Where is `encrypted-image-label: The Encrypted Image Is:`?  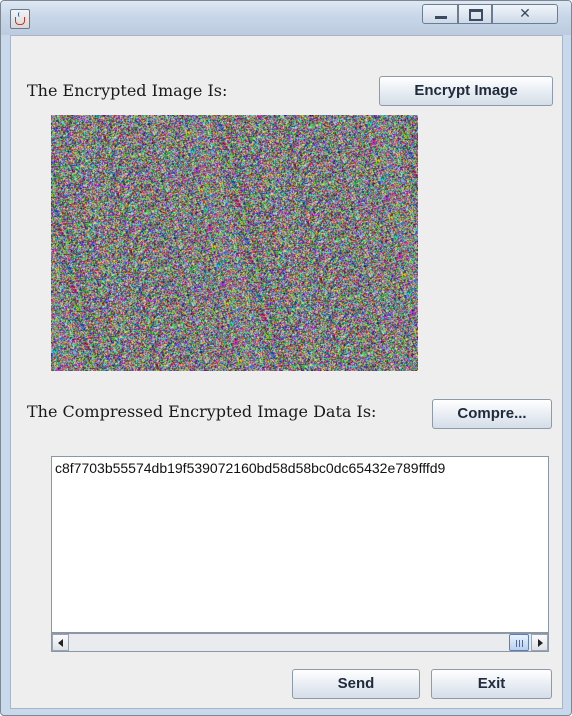 encrypted-image-label: The Encrypted Image Is: is located at coordinates (127, 90).